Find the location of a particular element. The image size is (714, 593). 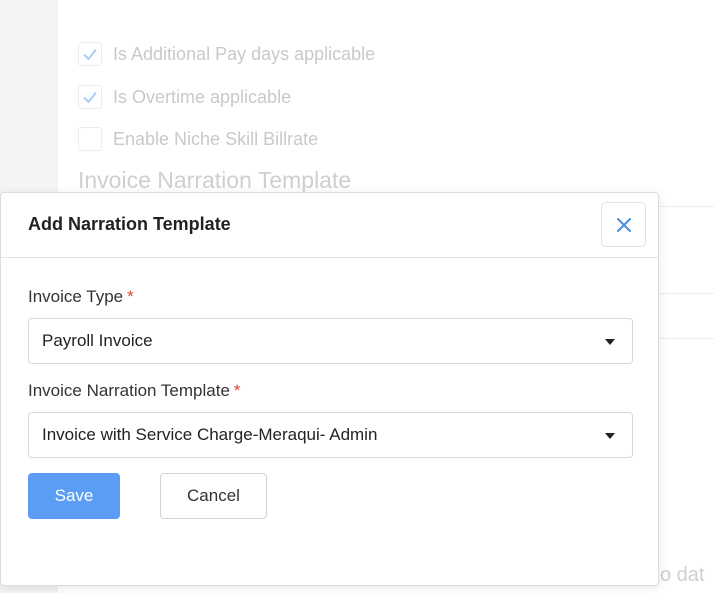

invoice-type-label: Invoice Type * is located at coordinates (81, 297).